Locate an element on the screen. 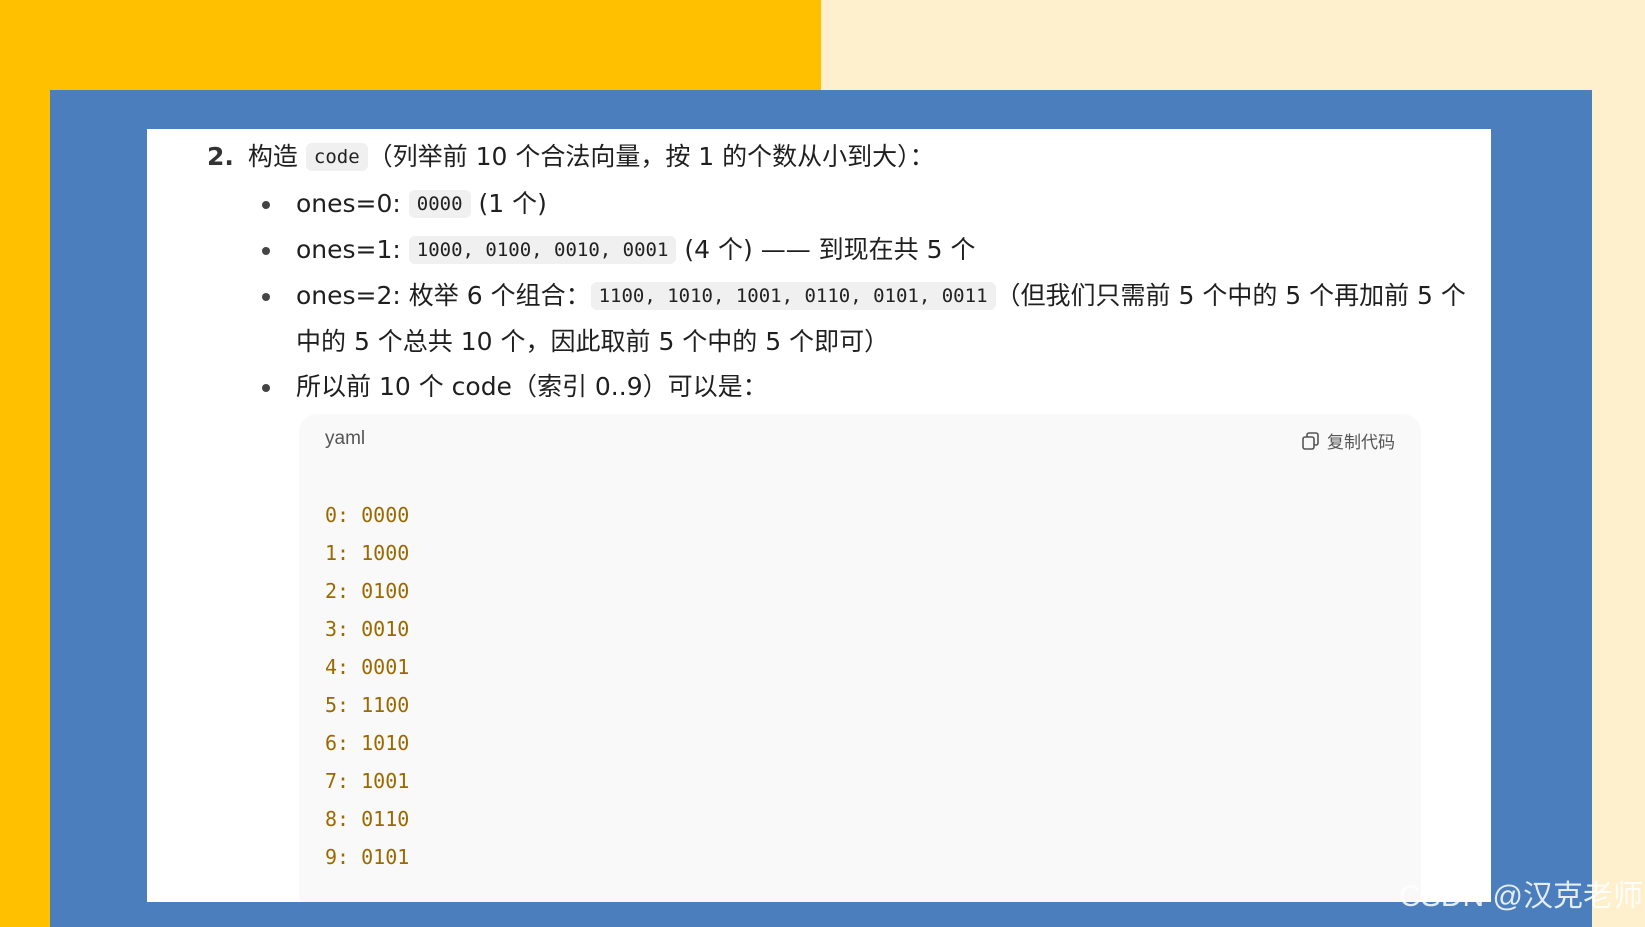 The image size is (1645, 927). code-line: 3: 0010 is located at coordinates (367, 629).